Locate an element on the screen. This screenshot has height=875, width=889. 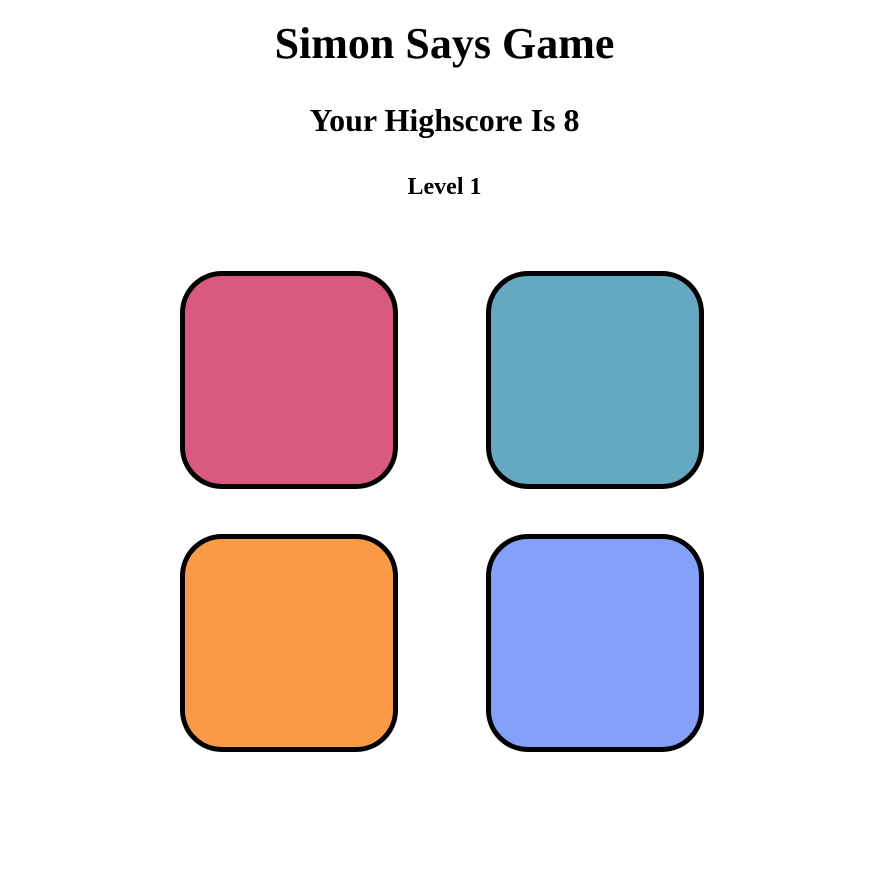
pink-pad is located at coordinates (289, 380).